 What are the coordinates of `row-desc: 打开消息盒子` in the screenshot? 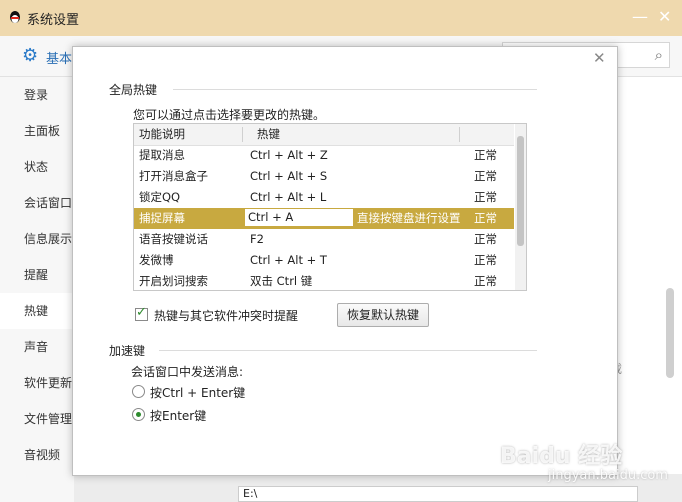 It's located at (173, 176).